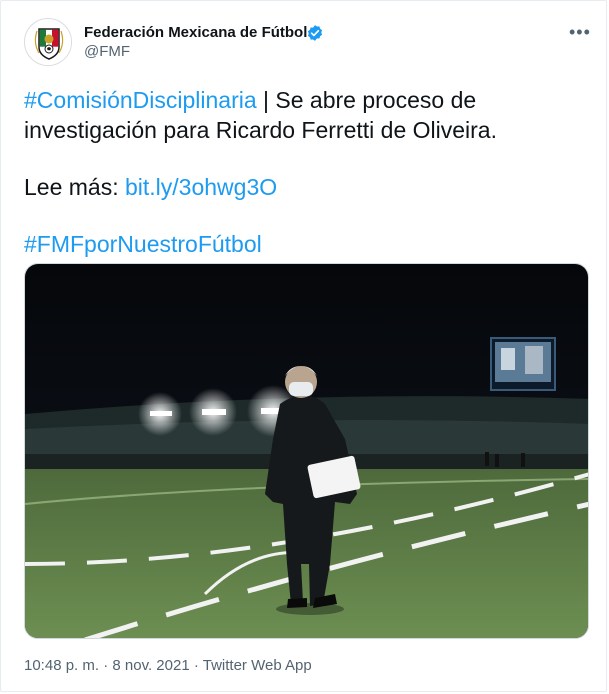 The height and width of the screenshot is (694, 609). I want to click on author-handle: @FMF, so click(107, 51).